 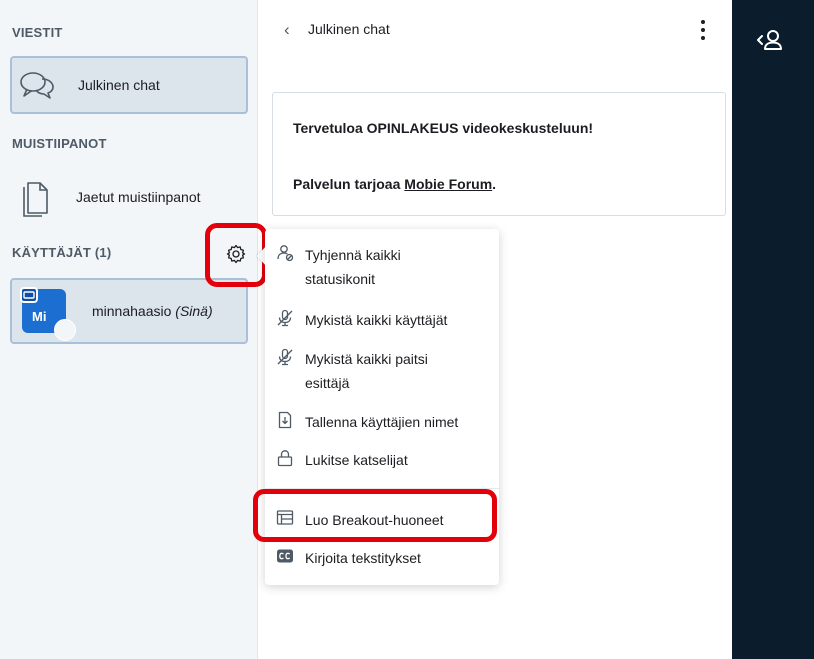 What do you see at coordinates (443, 128) in the screenshot?
I see `welcome-line-1: Tervetuloa OPINLAKEUS videokeskusteluun!` at bounding box center [443, 128].